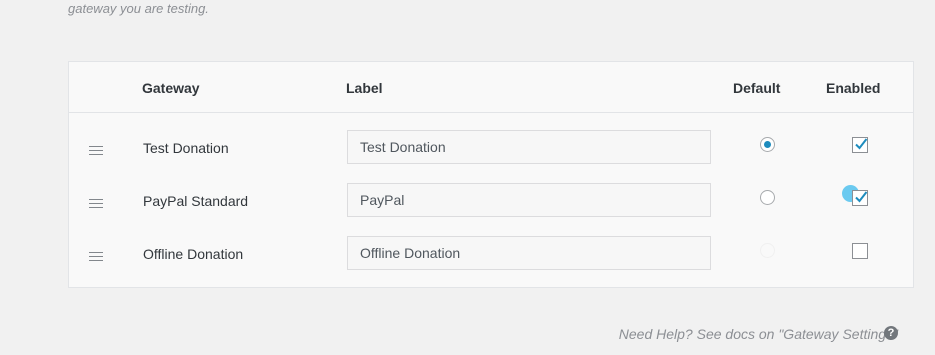  I want to click on gateway-name: PayPal Standard, so click(196, 201).